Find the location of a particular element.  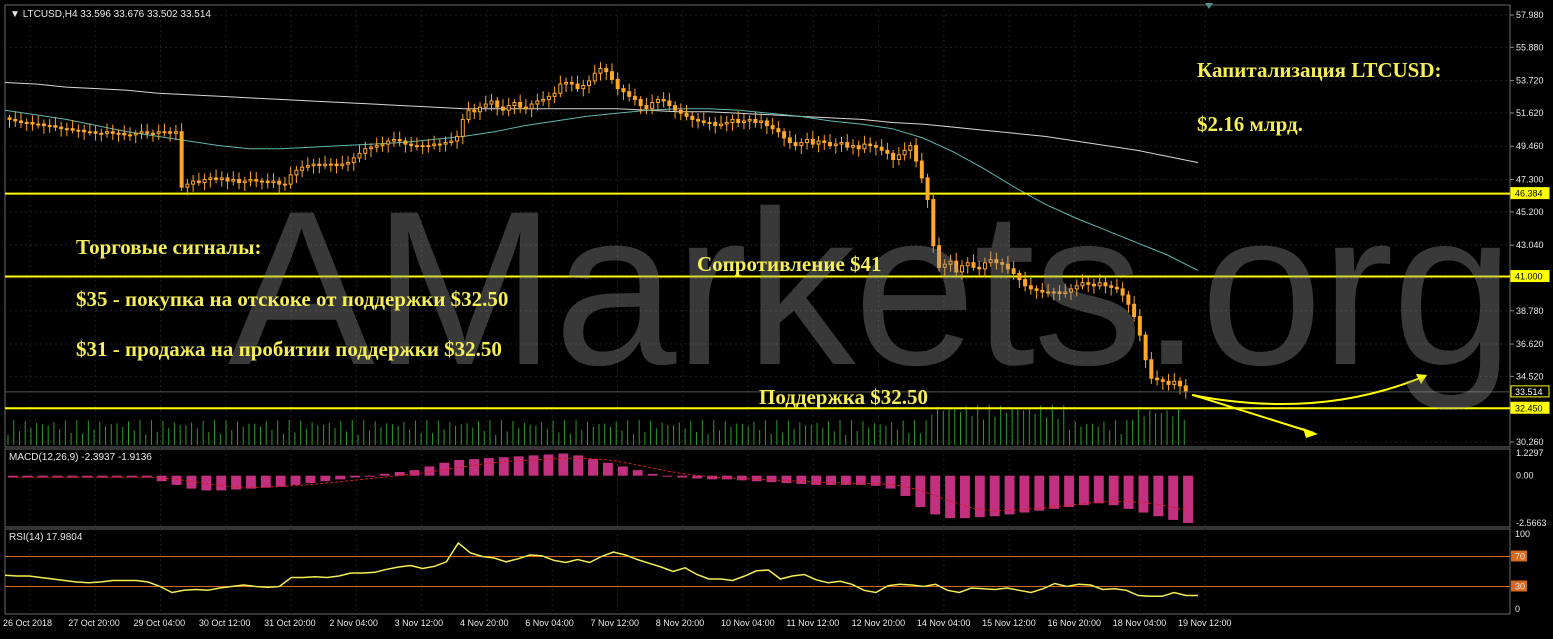

price-axis-label: 55.880 is located at coordinates (1530, 47).